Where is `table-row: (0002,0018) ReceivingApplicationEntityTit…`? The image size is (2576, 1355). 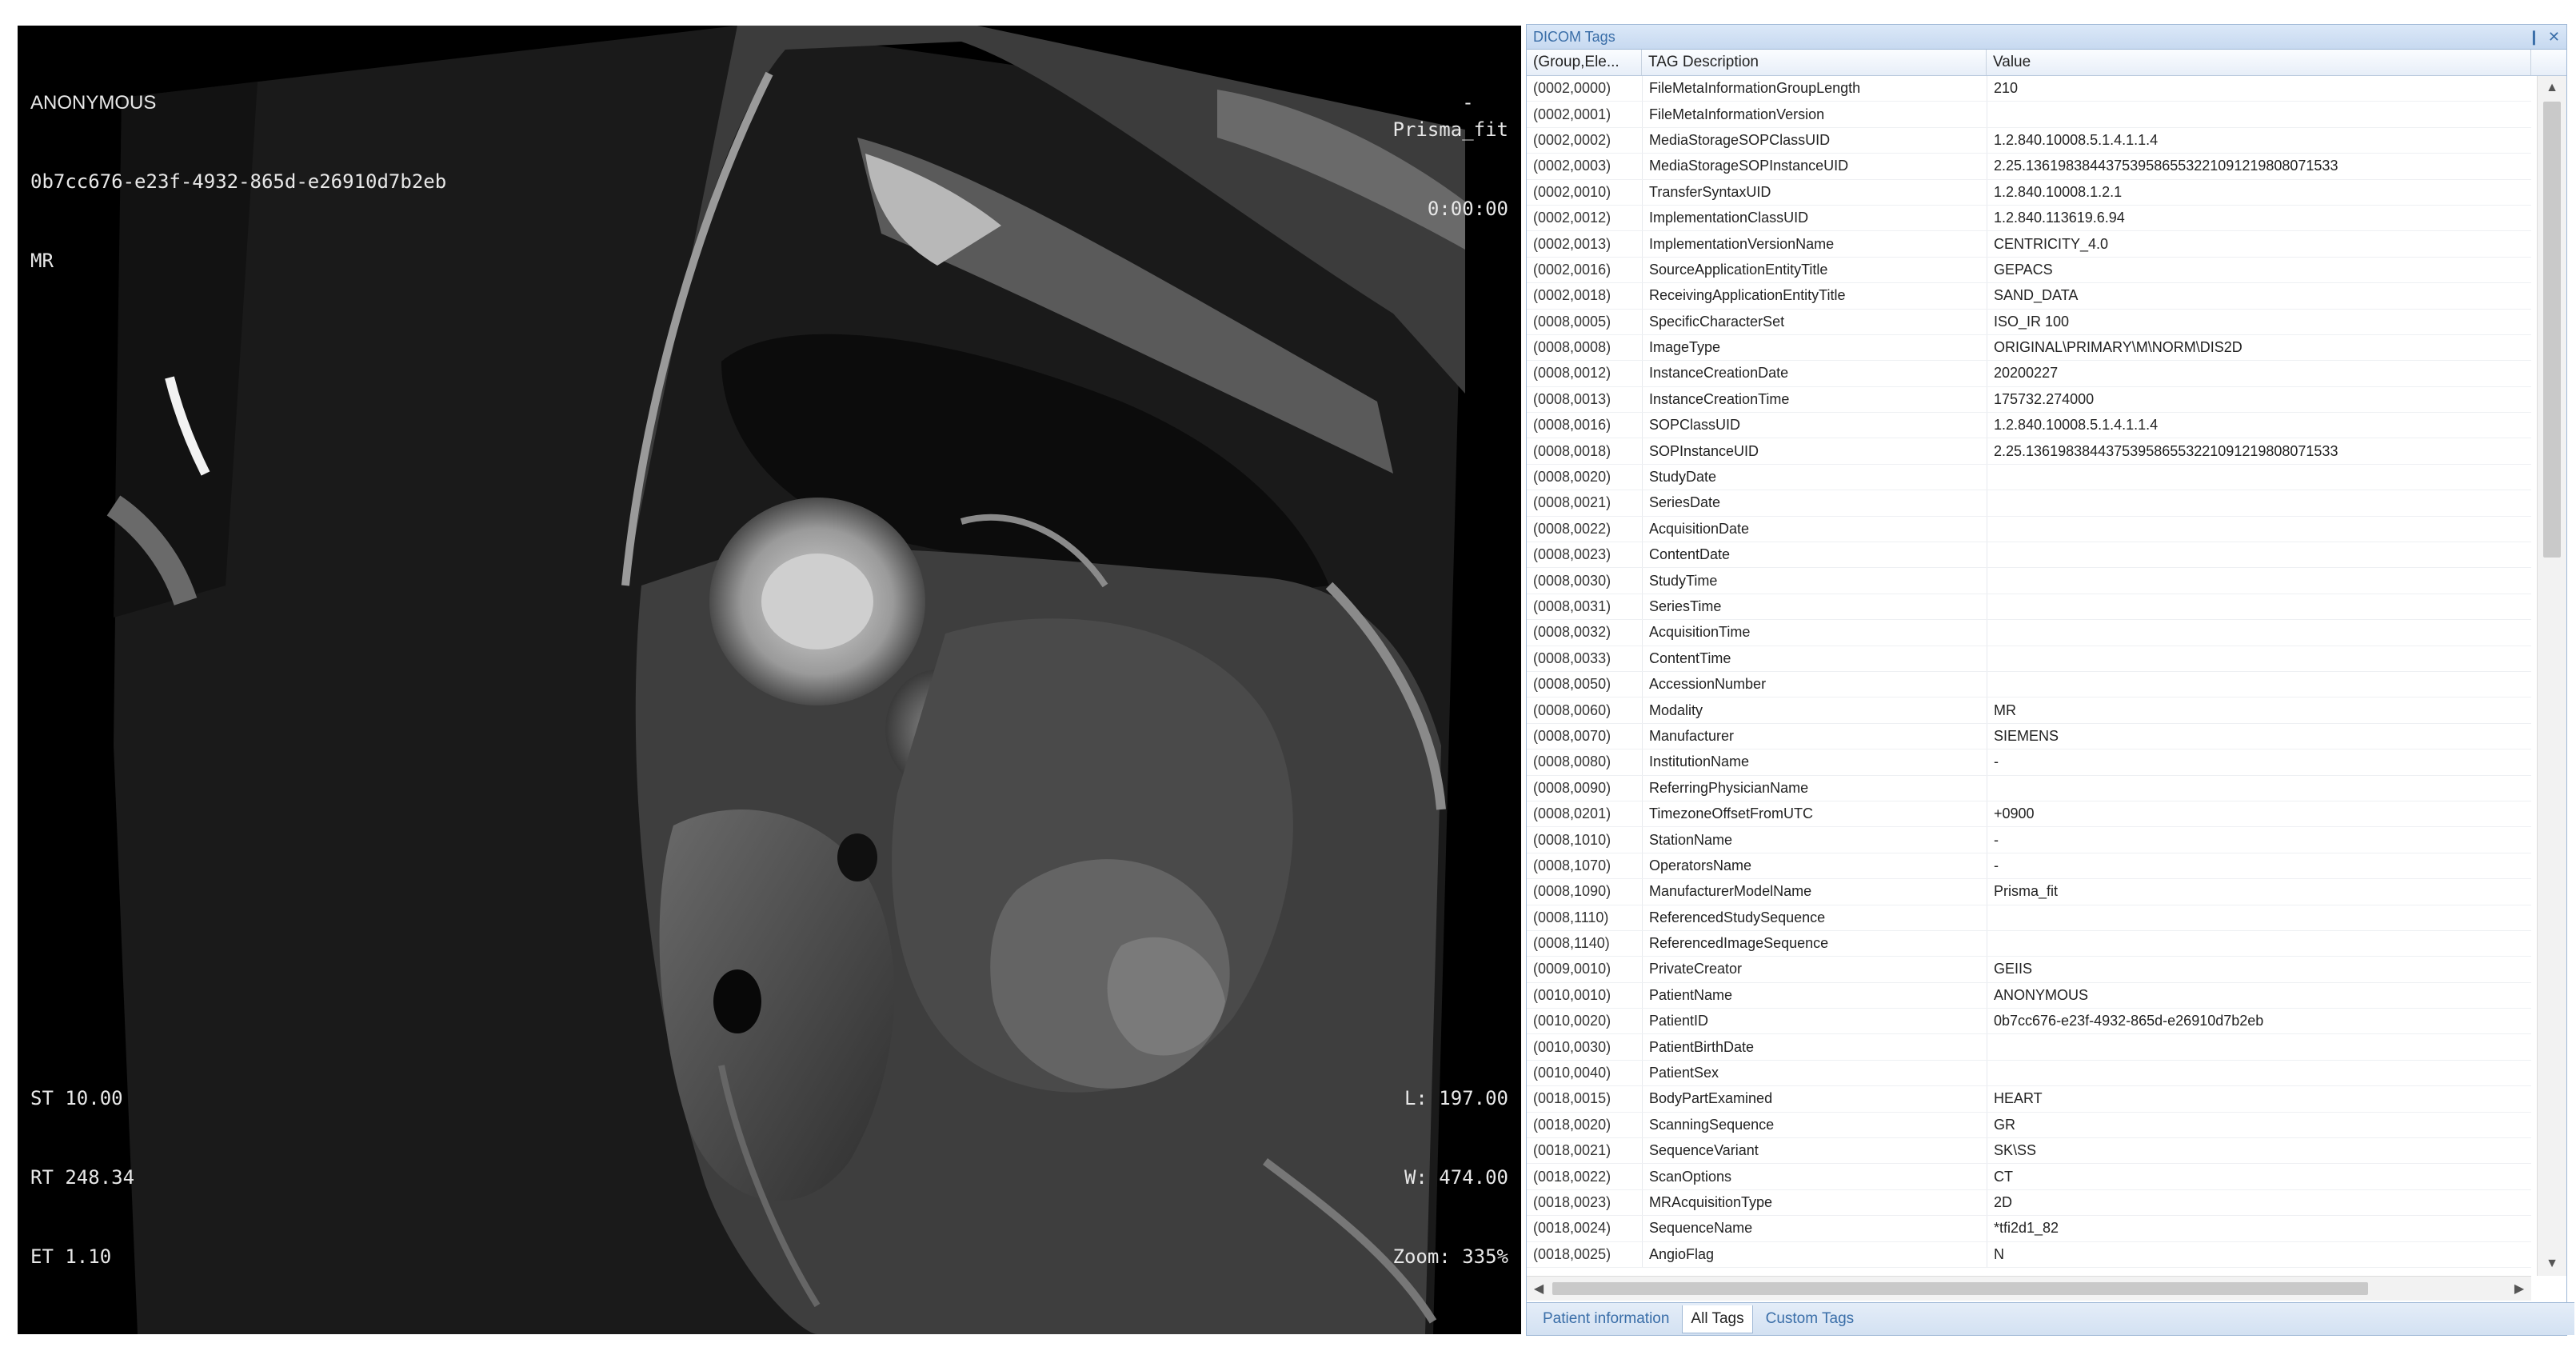
table-row: (0002,0018) ReceivingApplicationEntityTit… is located at coordinates (2029, 296).